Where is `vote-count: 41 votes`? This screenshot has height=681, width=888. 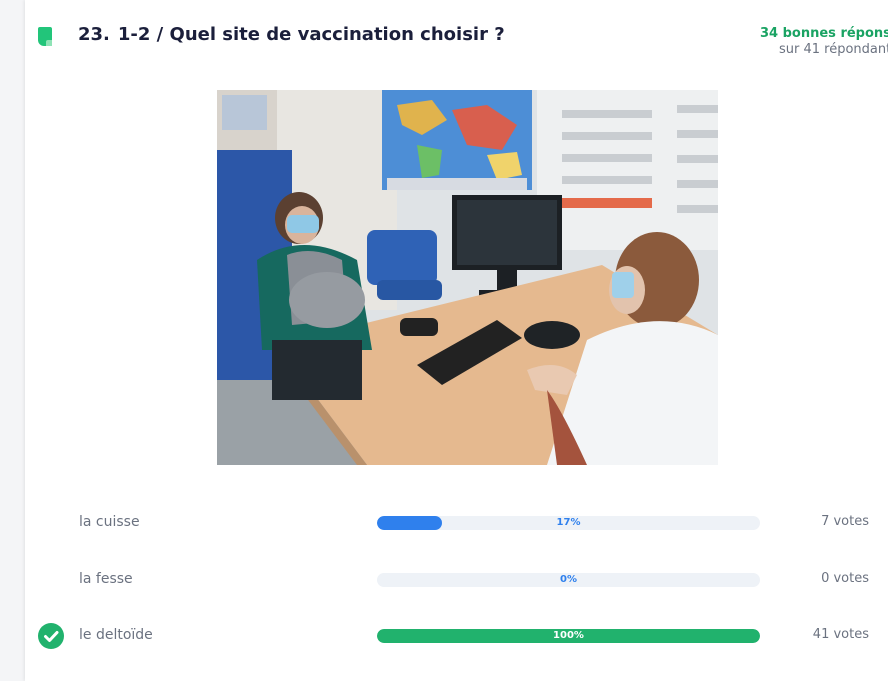 vote-count: 41 votes is located at coordinates (840, 634).